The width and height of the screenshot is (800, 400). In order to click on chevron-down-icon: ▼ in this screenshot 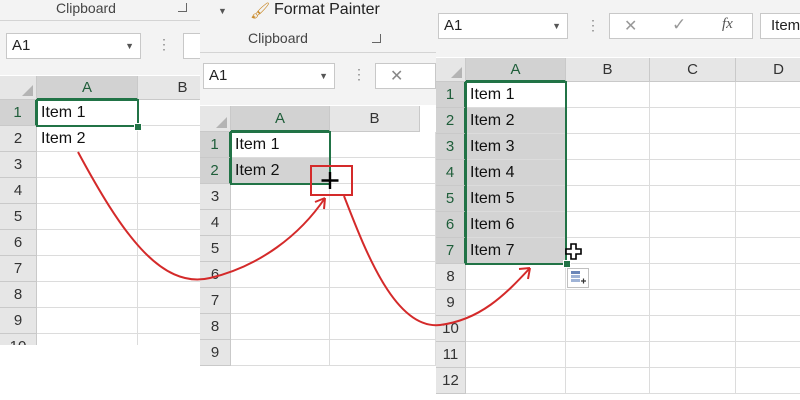, I will do `click(323, 76)`.